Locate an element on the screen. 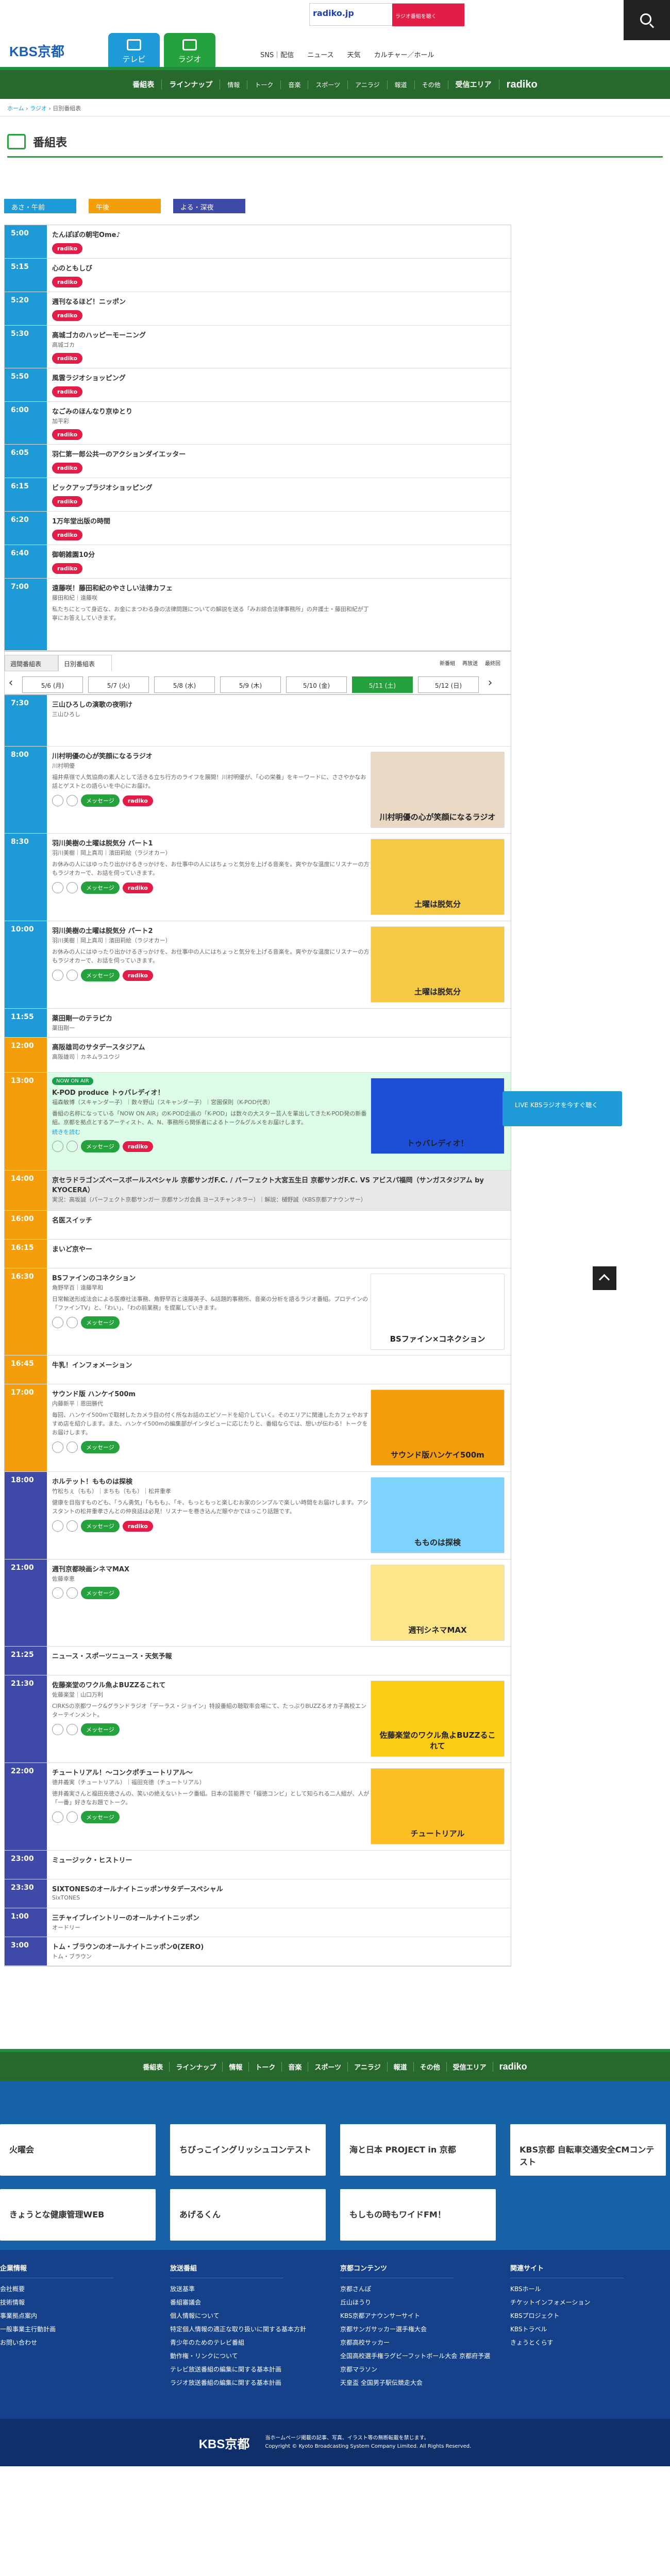 This screenshot has width=670, height=2576. program-thumbnail: 佐藤楽堂のワクル魚よBUZZるこれて is located at coordinates (438, 1719).